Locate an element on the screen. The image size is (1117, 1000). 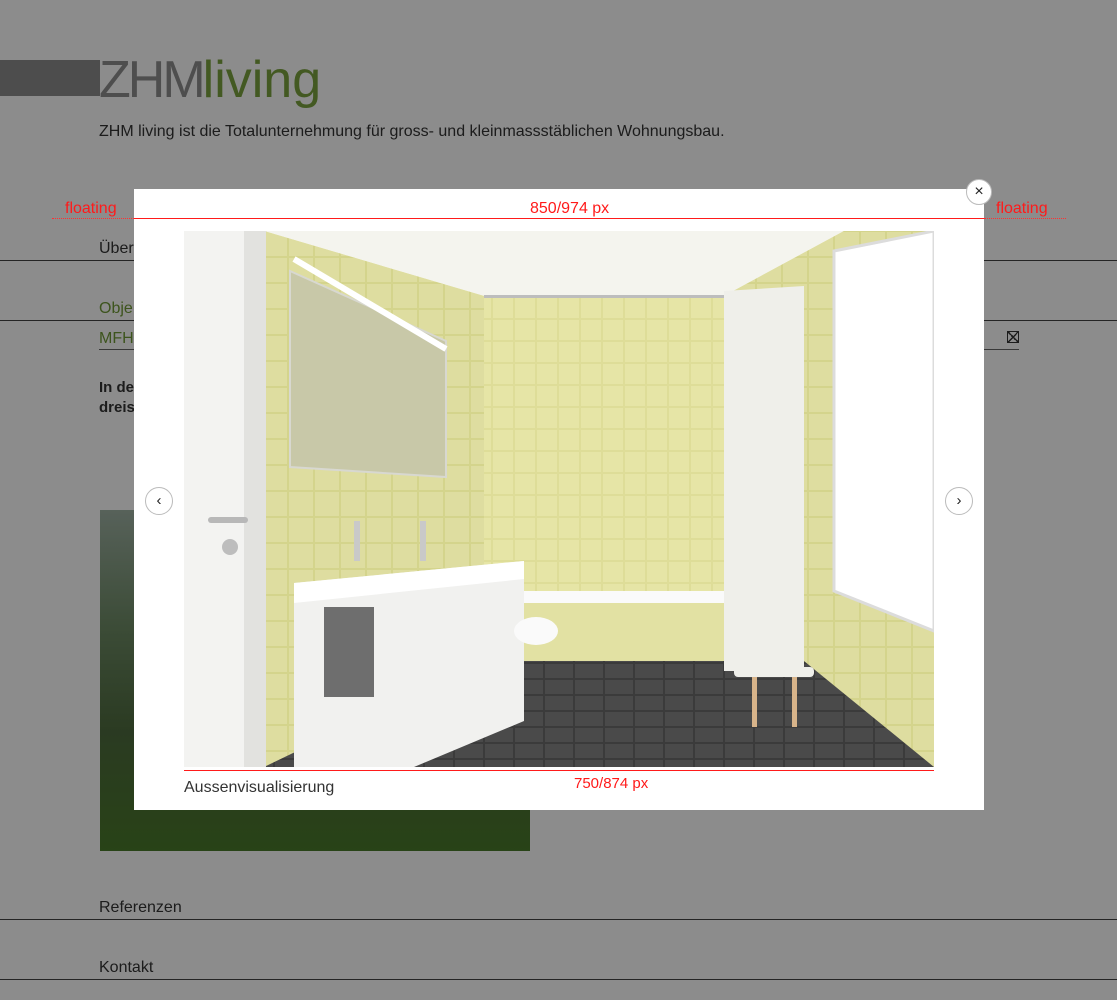
outer-width-label: 850/974 px is located at coordinates (570, 208).